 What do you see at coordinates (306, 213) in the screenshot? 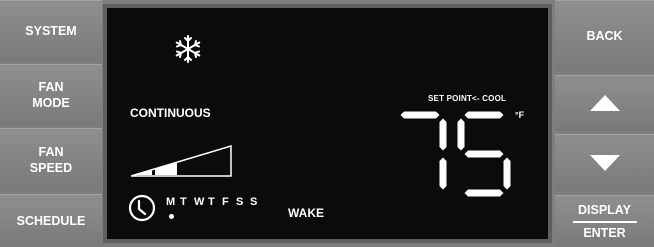
I see `schedule-period: WAKE` at bounding box center [306, 213].